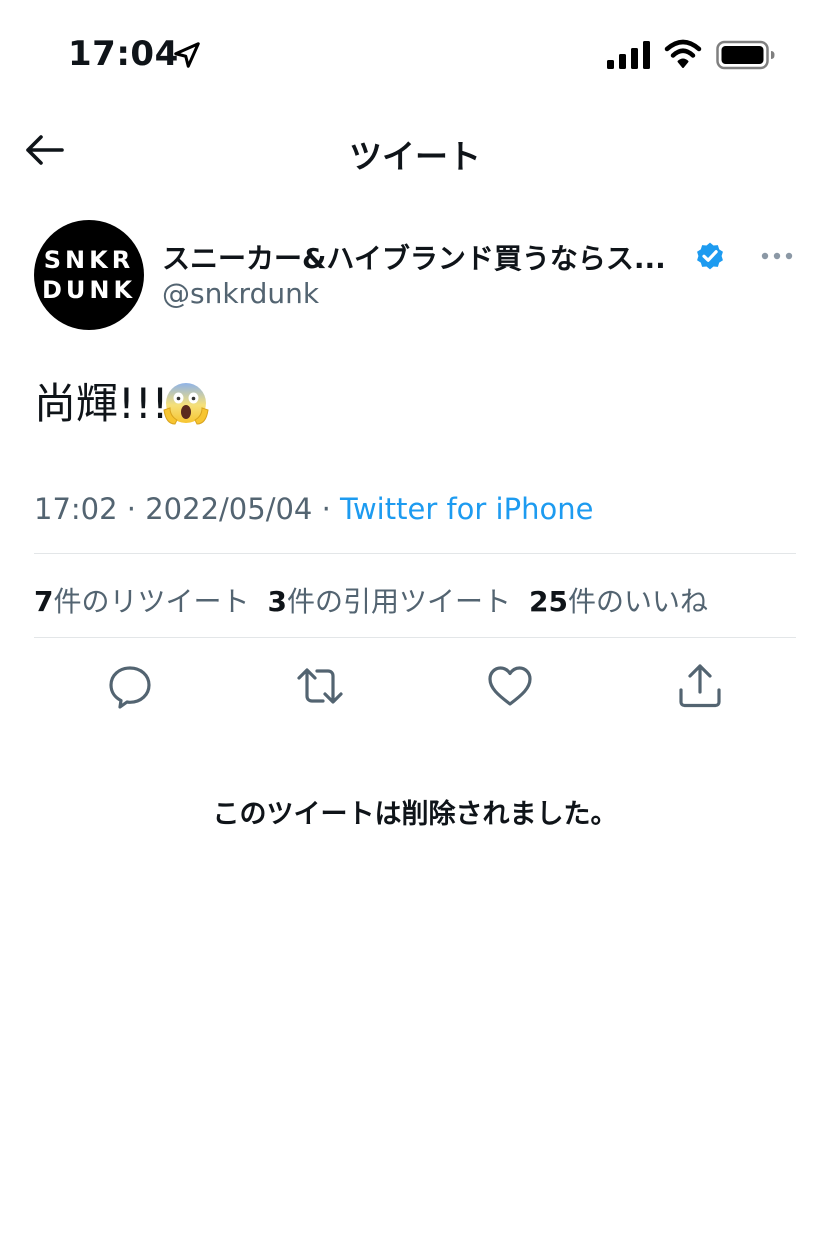 Image resolution: width=830 pixels, height=1256 pixels. Describe the element at coordinates (123, 54) in the screenshot. I see `status-time: 17:04` at that location.